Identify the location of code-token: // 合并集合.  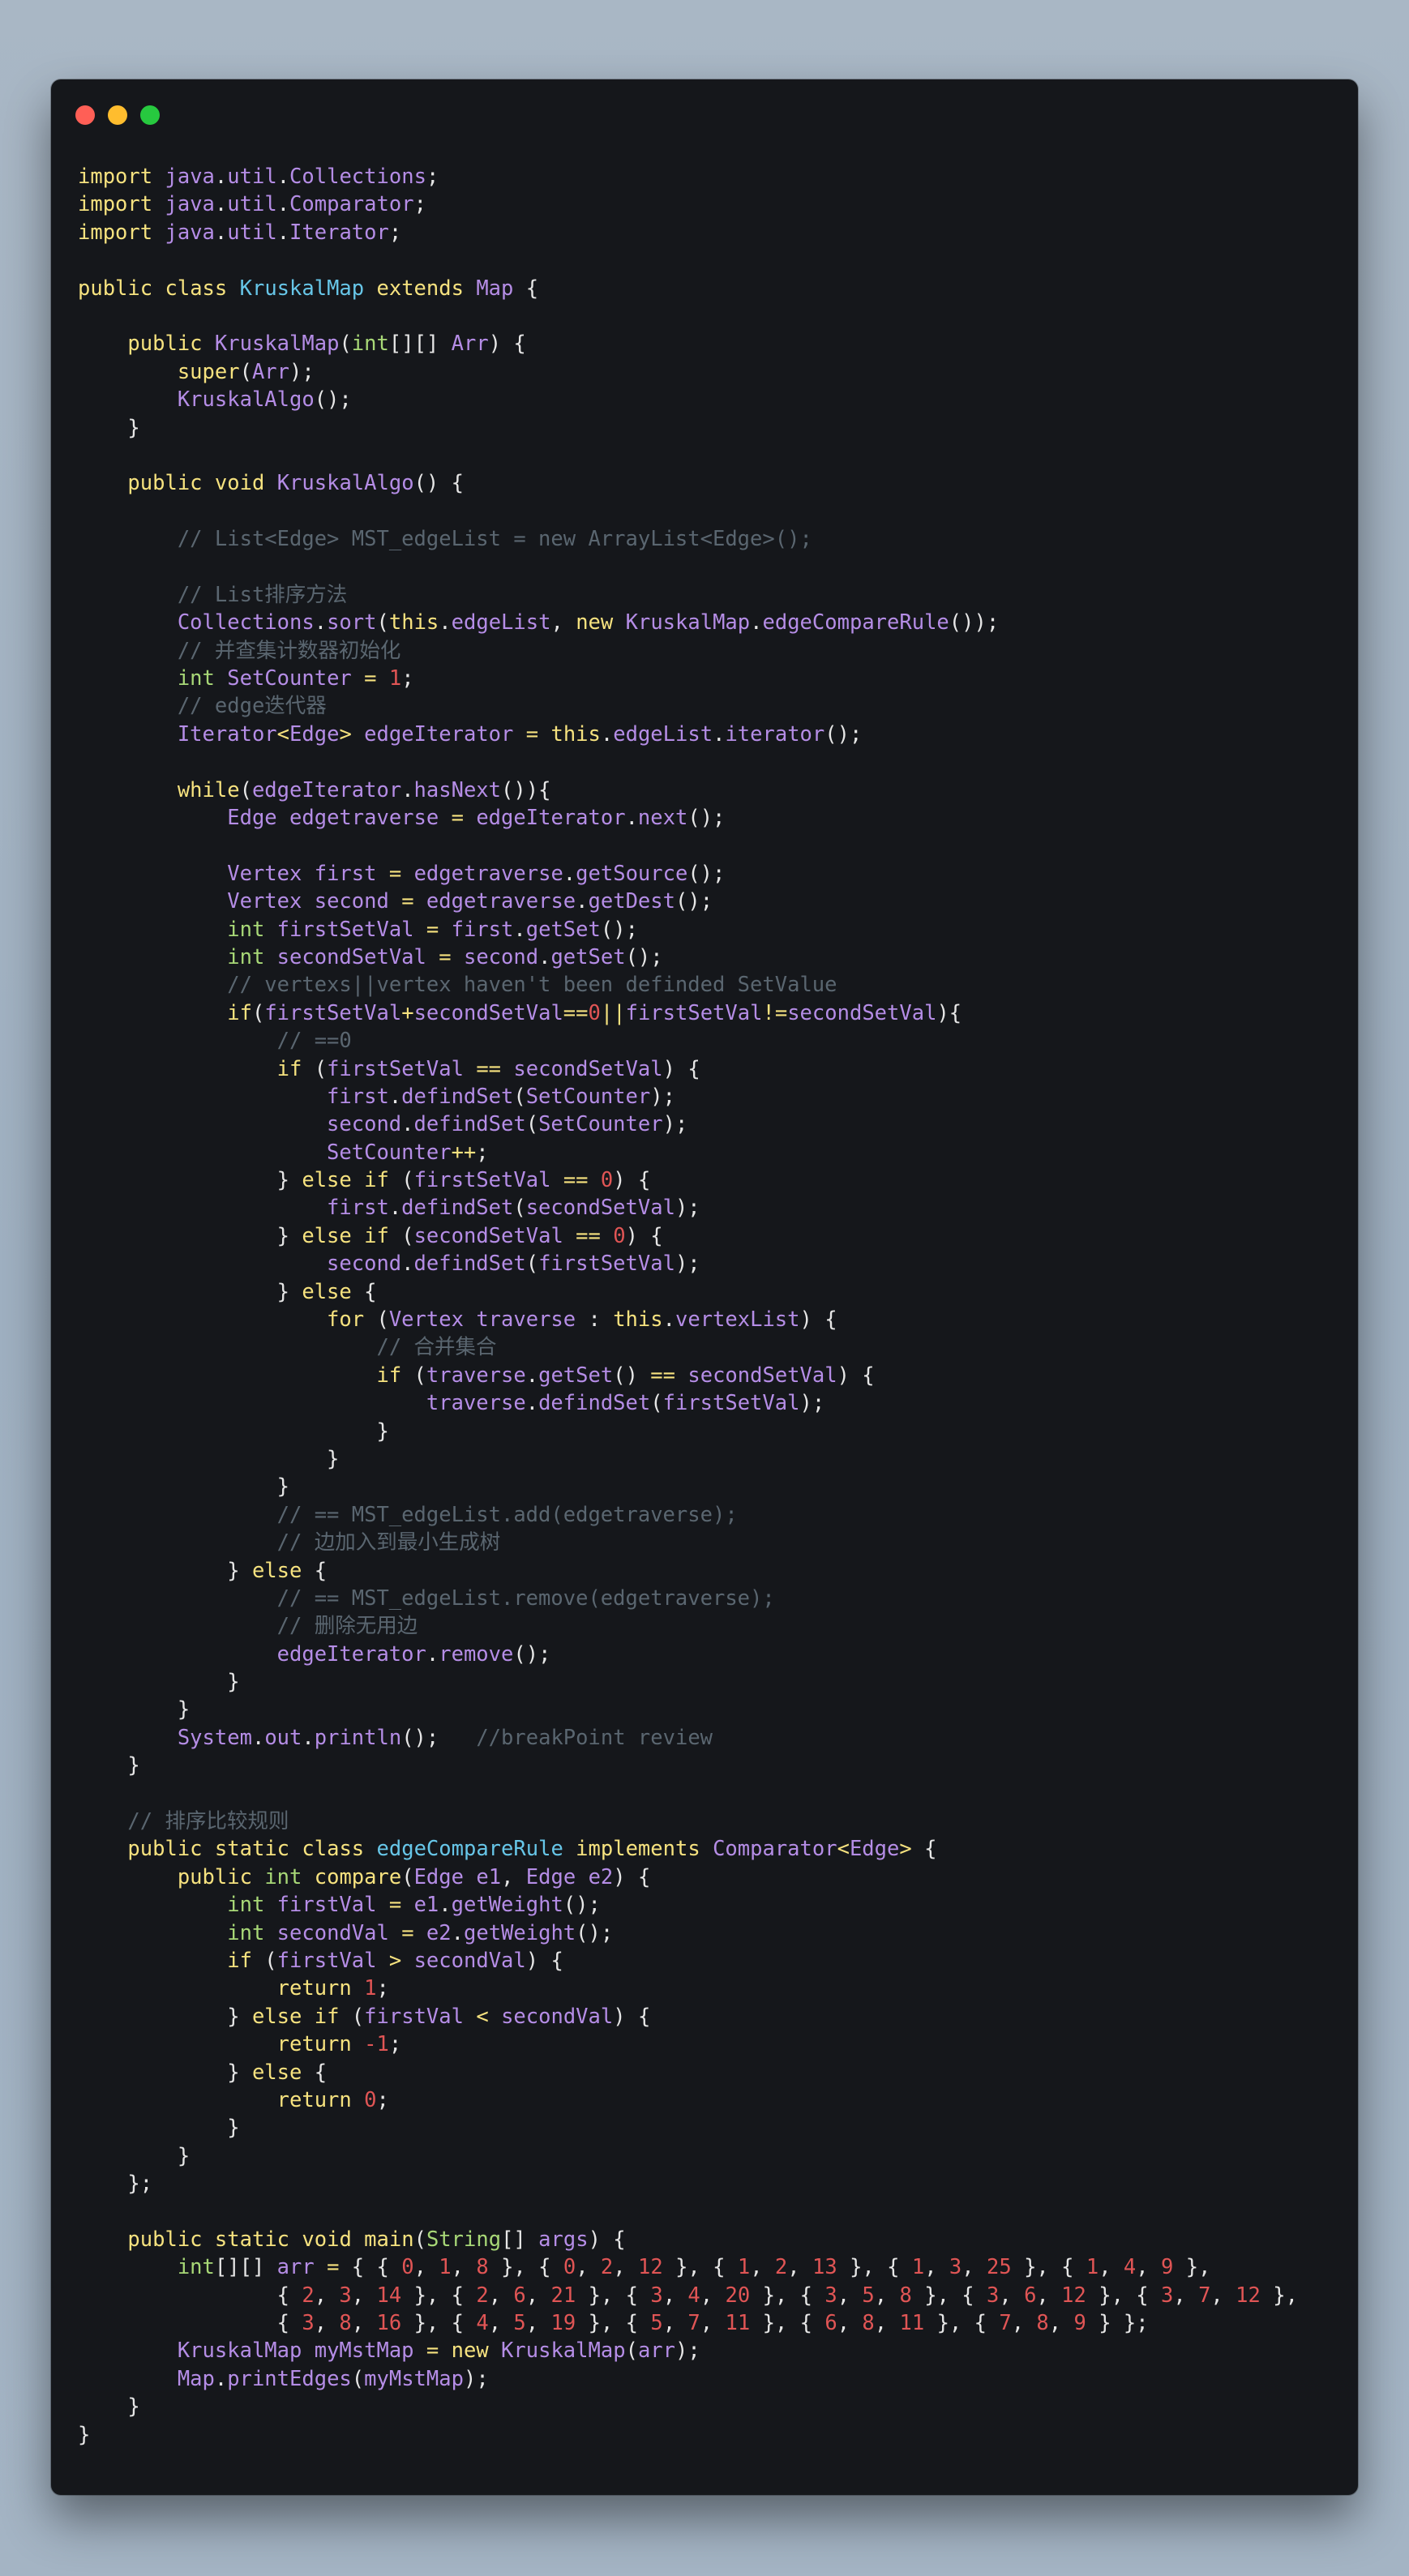
(437, 1347).